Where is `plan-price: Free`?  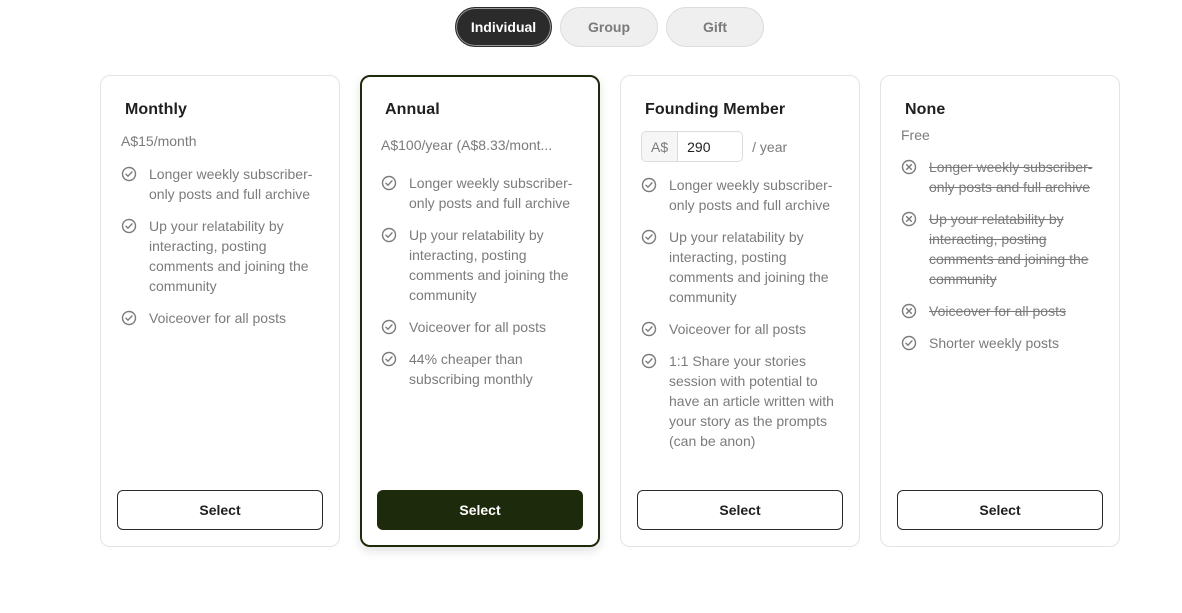
plan-price: Free is located at coordinates (915, 135).